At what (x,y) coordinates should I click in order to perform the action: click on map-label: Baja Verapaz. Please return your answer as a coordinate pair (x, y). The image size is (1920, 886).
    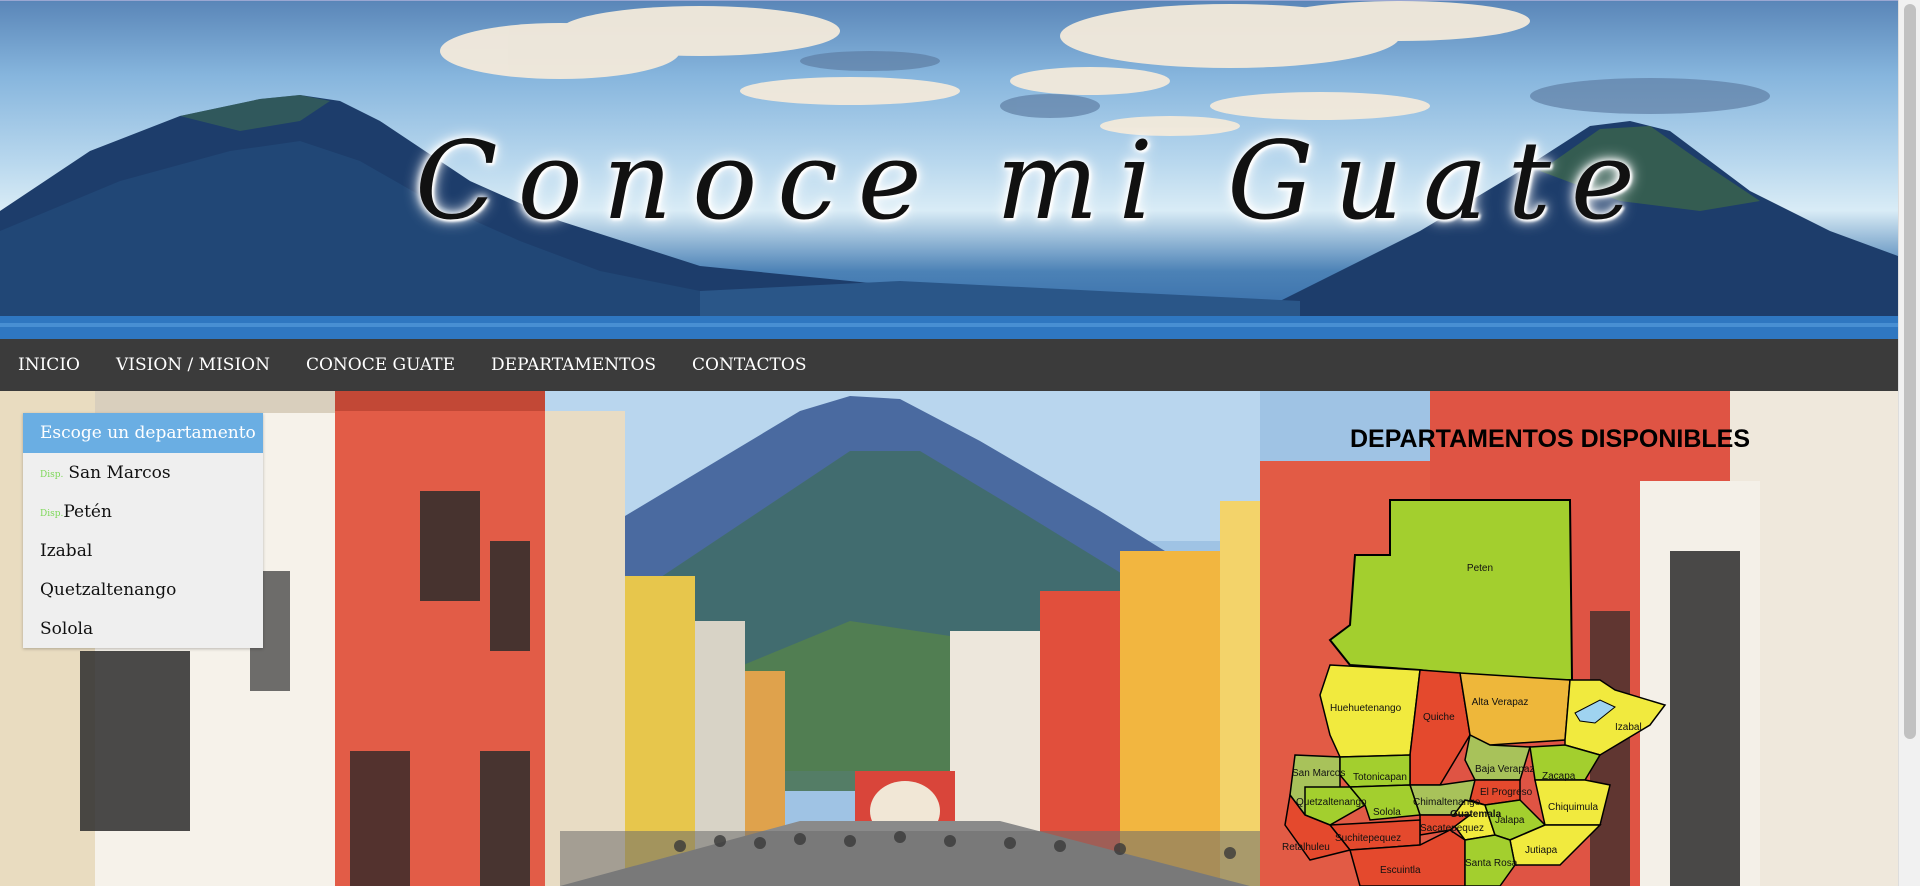
    Looking at the image, I should click on (1505, 769).